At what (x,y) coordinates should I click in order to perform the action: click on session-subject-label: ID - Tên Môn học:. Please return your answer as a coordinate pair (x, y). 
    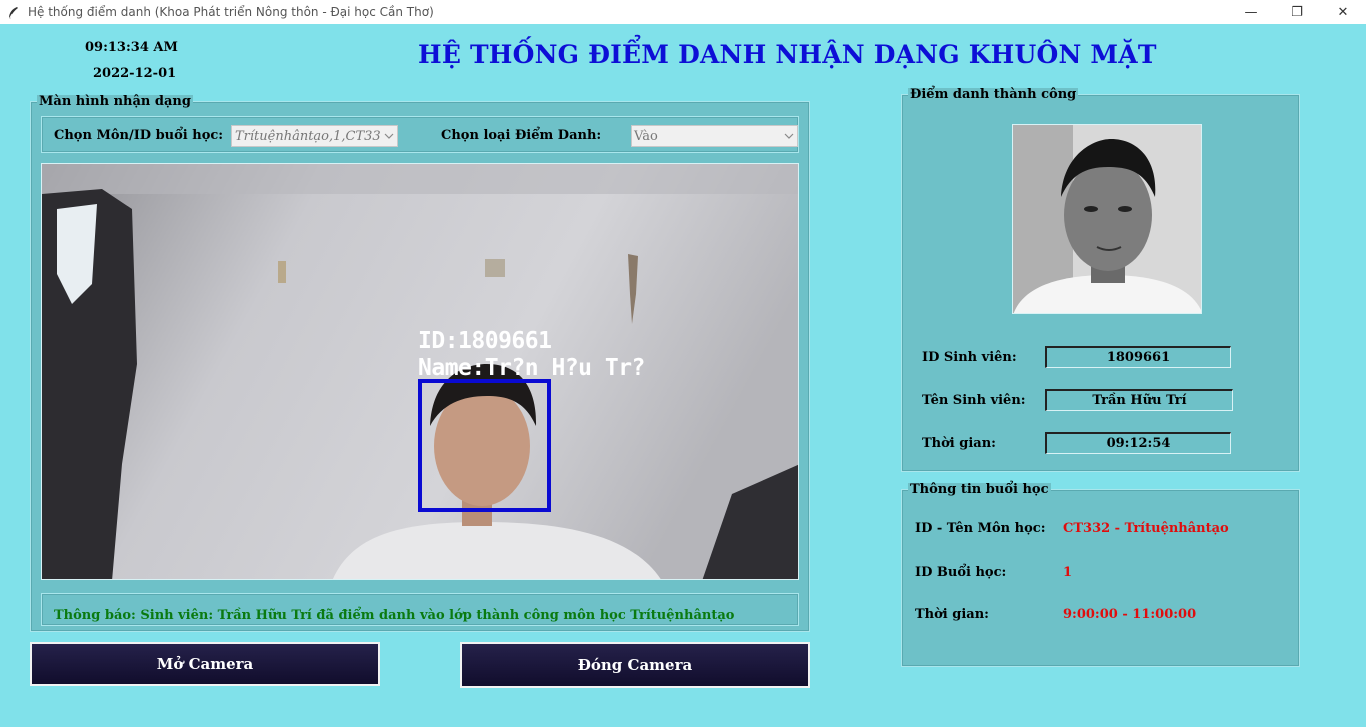
    Looking at the image, I should click on (980, 528).